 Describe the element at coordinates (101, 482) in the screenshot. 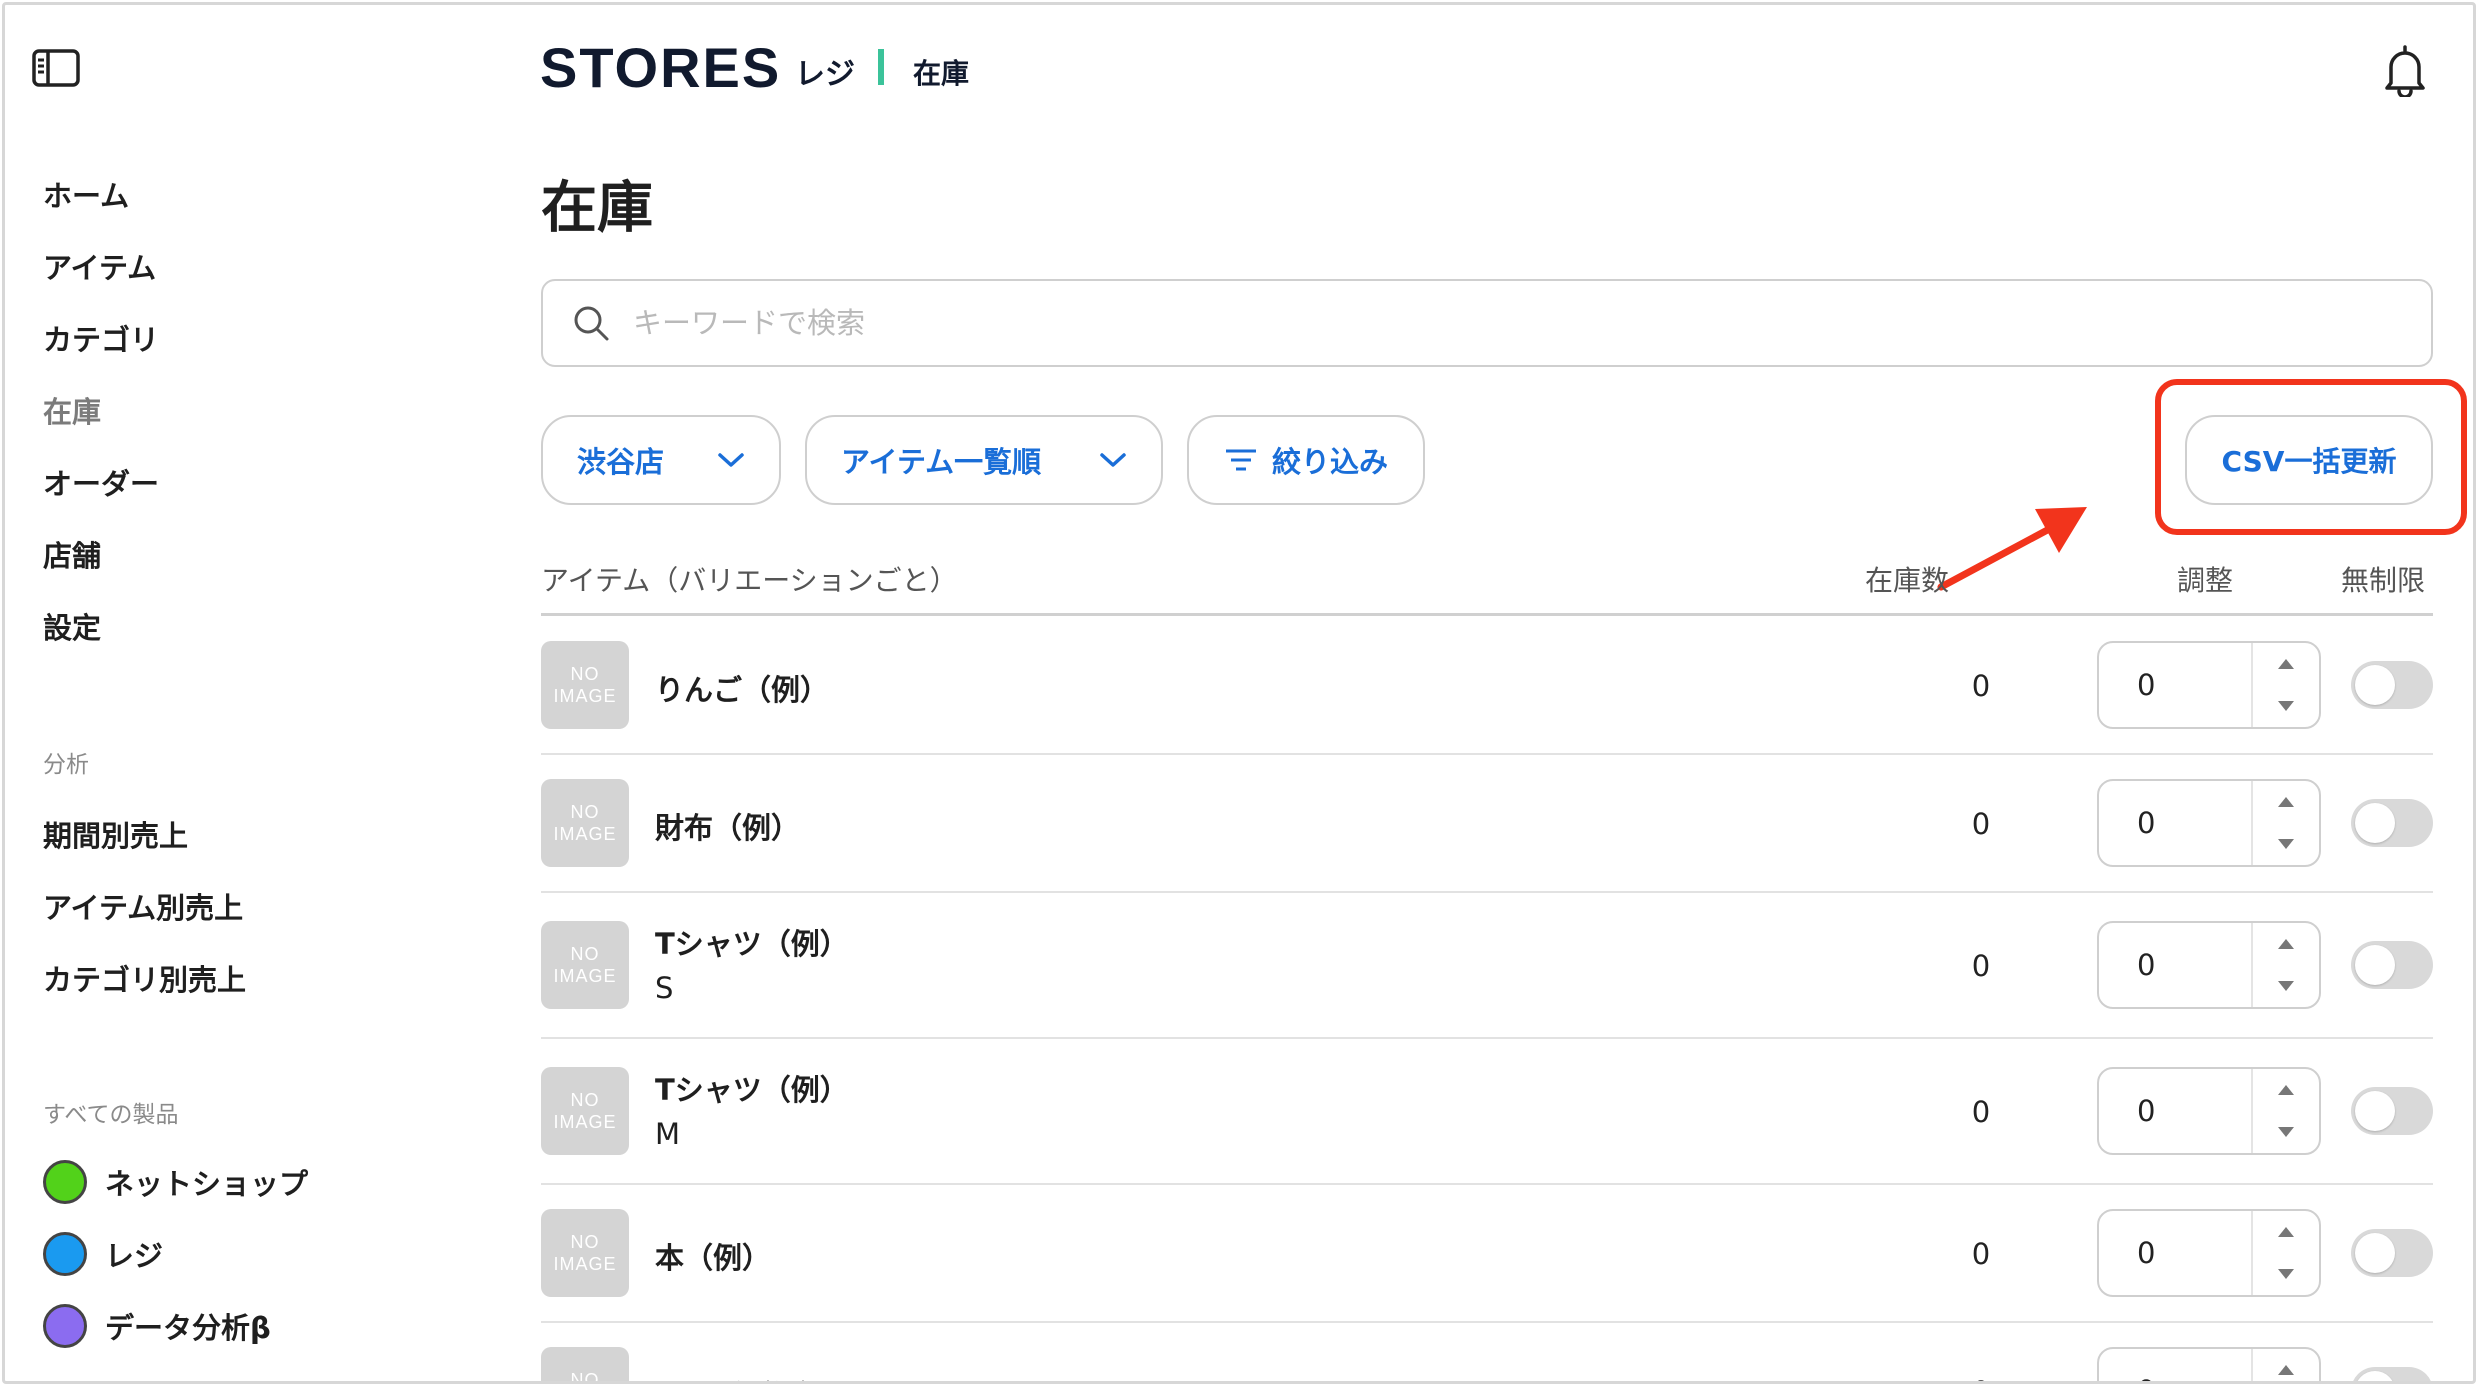

I see `sidebar-item-orders: オーダー` at that location.